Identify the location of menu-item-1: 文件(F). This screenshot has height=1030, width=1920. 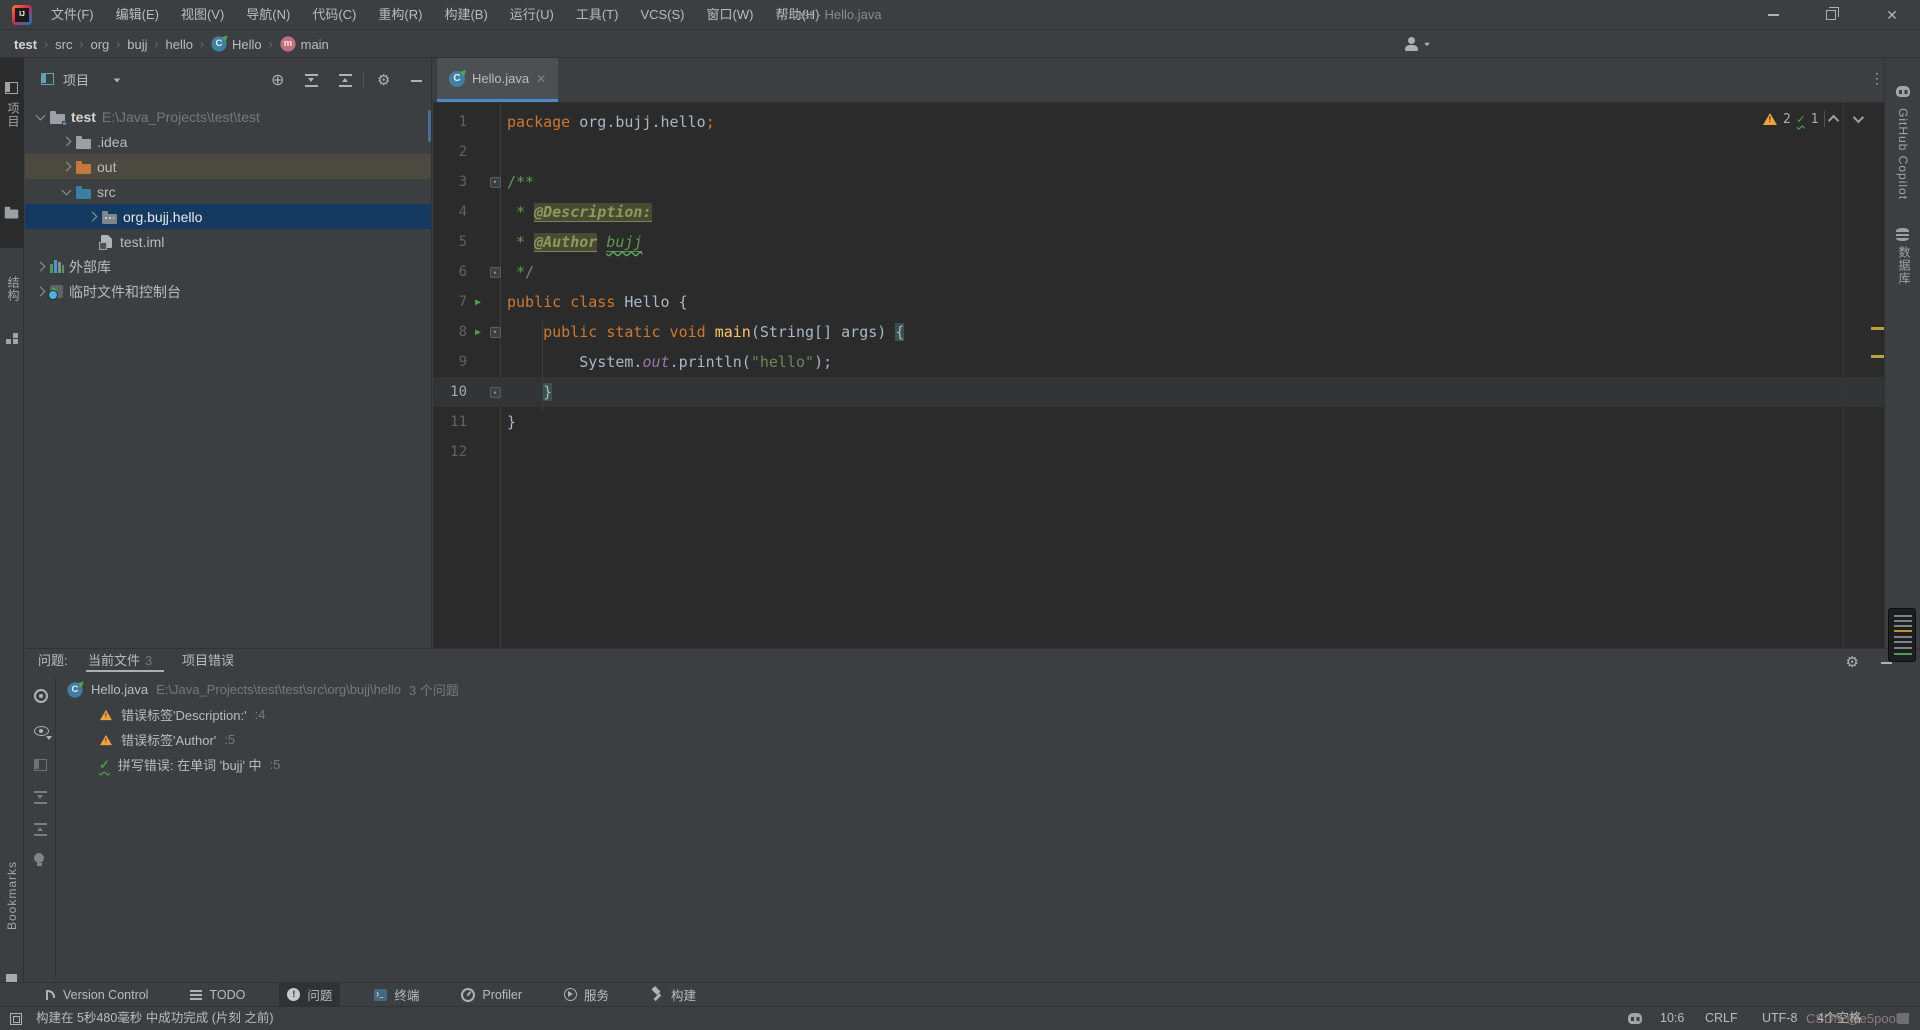
(72, 15).